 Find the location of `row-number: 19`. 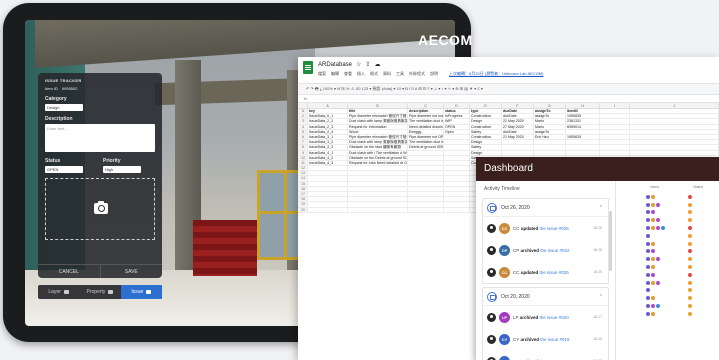

row-number: 19 is located at coordinates (303, 204).